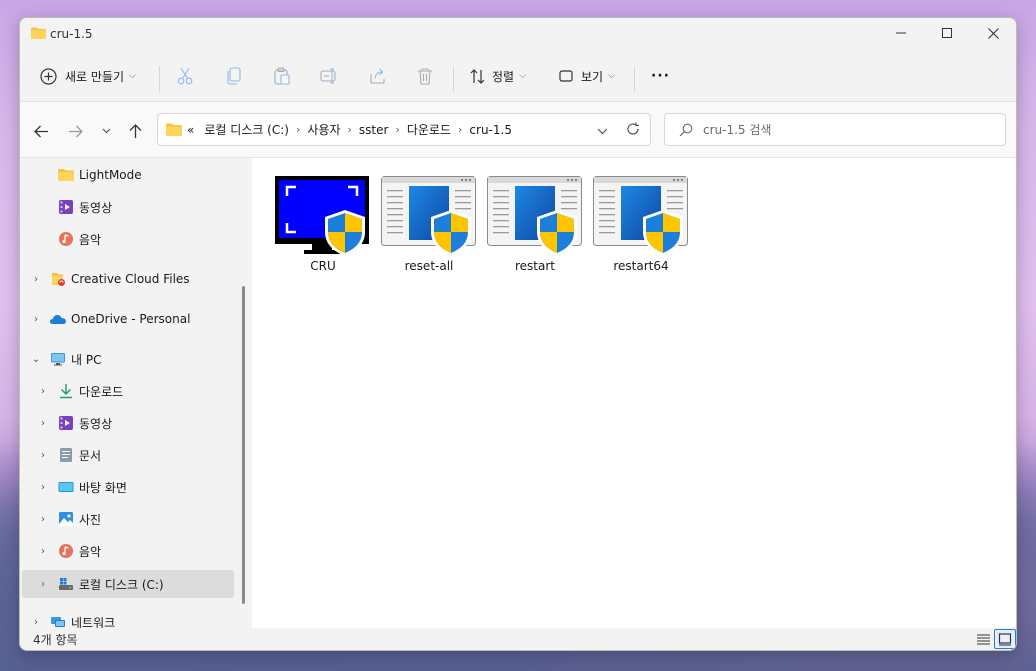 This screenshot has width=1036, height=671. What do you see at coordinates (128, 618) in the screenshot?
I see `sidebar-item-network: › 네트워크` at bounding box center [128, 618].